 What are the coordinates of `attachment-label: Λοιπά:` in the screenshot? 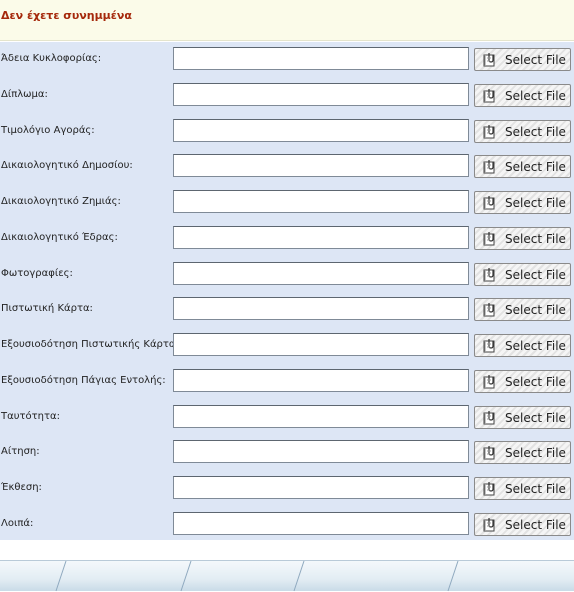 It's located at (17, 523).